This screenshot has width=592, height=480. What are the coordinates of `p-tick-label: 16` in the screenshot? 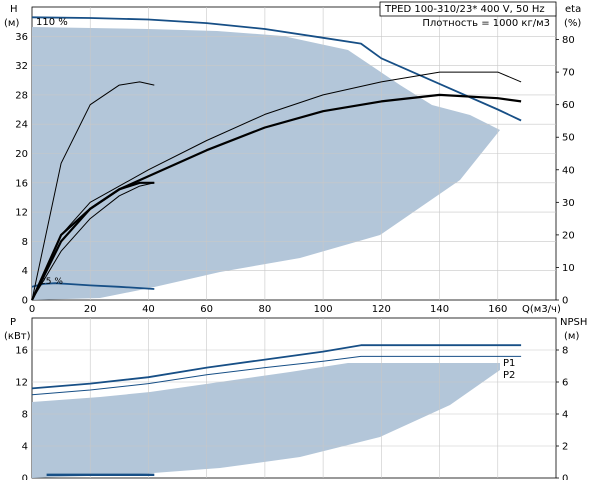 It's located at (21, 351).